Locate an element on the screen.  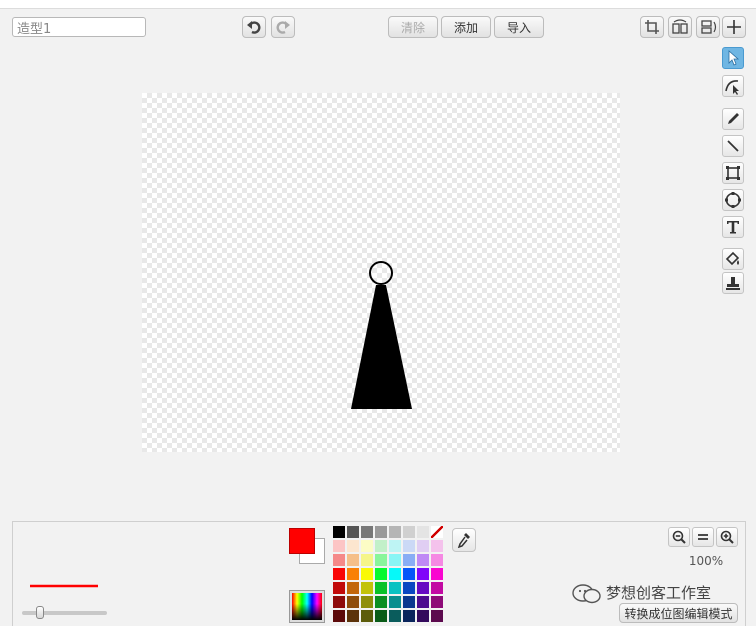
eyedropper-icon is located at coordinates (463, 540).